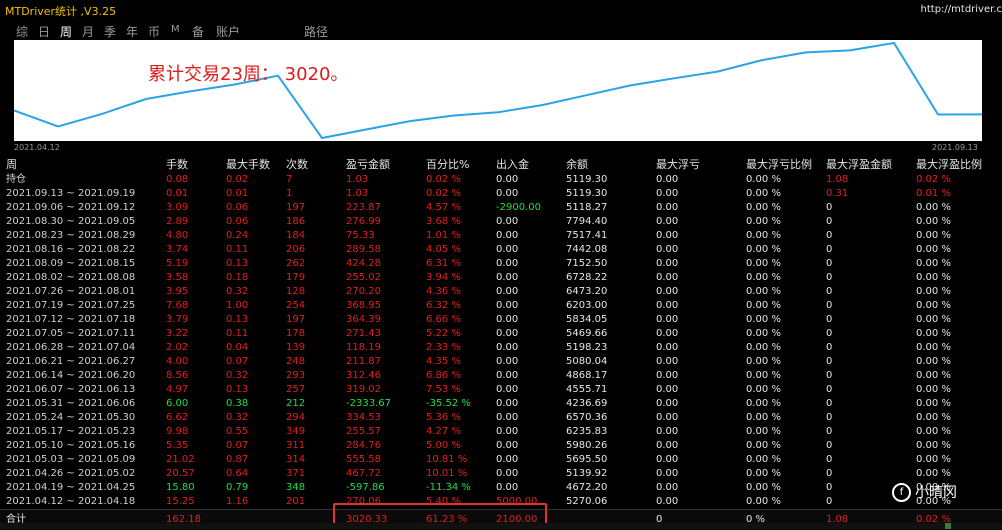 This screenshot has height=530, width=1002. Describe the element at coordinates (110, 31) in the screenshot. I see `tab-quarter: 季` at that location.